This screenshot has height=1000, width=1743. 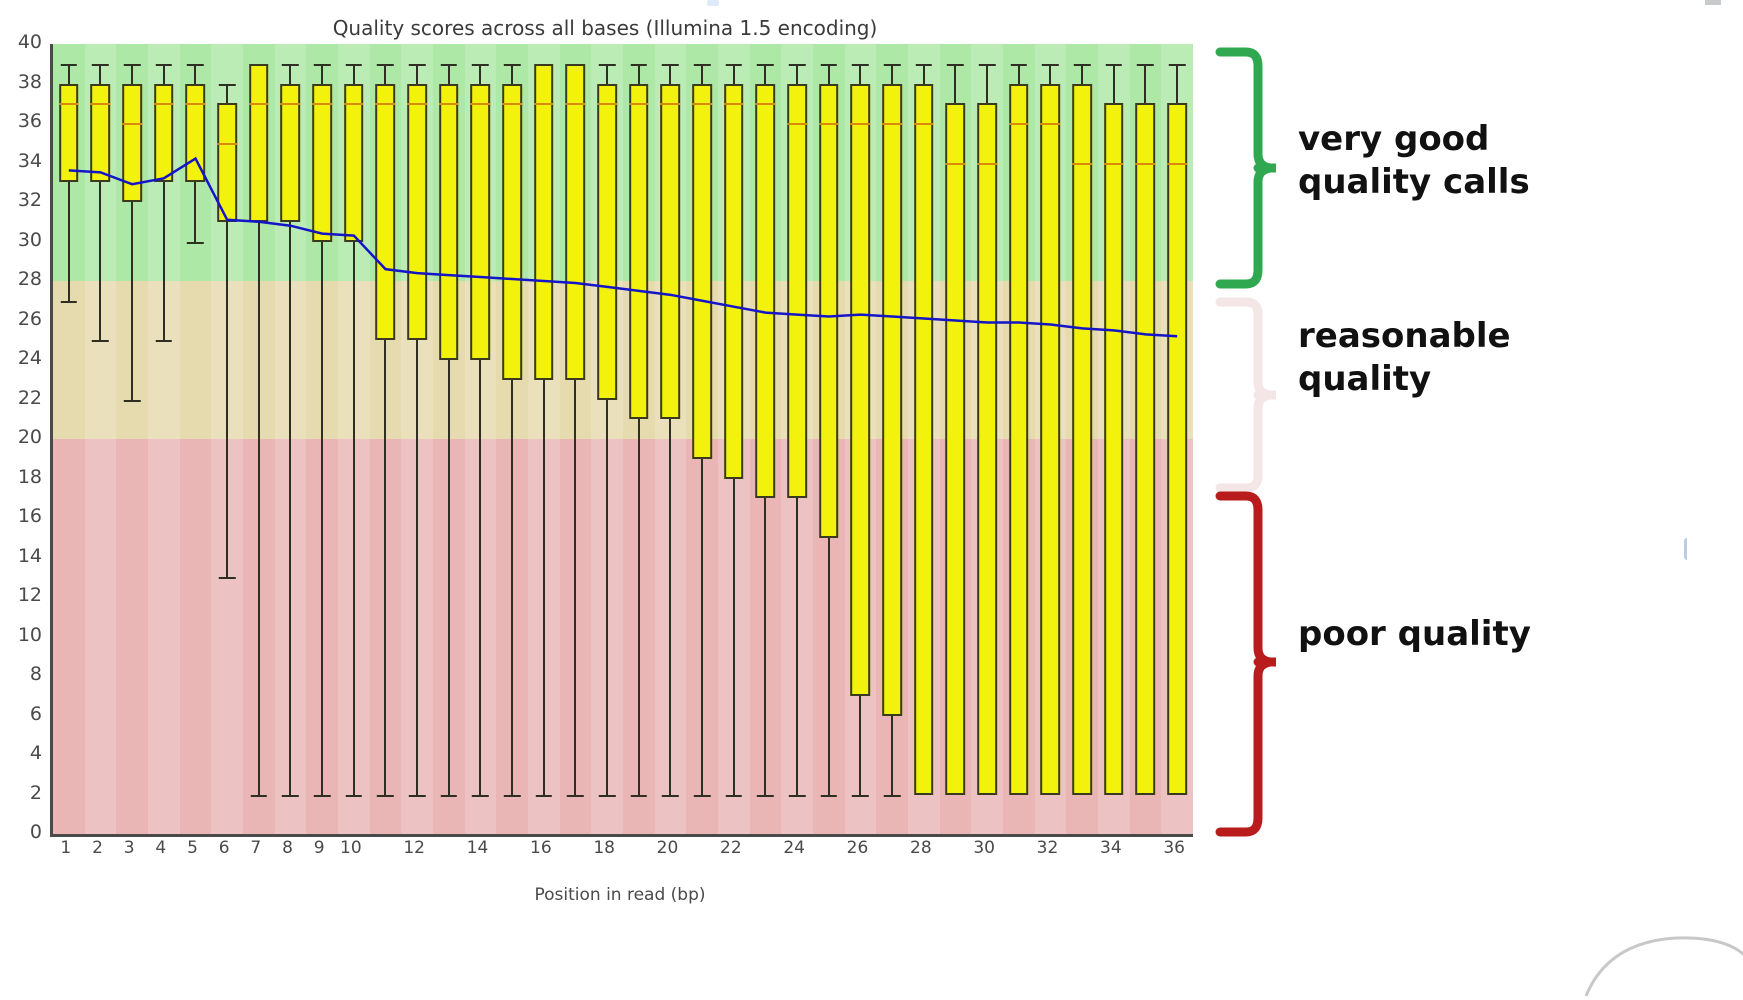 I want to click on y-tick-0: 0, so click(x=35, y=832).